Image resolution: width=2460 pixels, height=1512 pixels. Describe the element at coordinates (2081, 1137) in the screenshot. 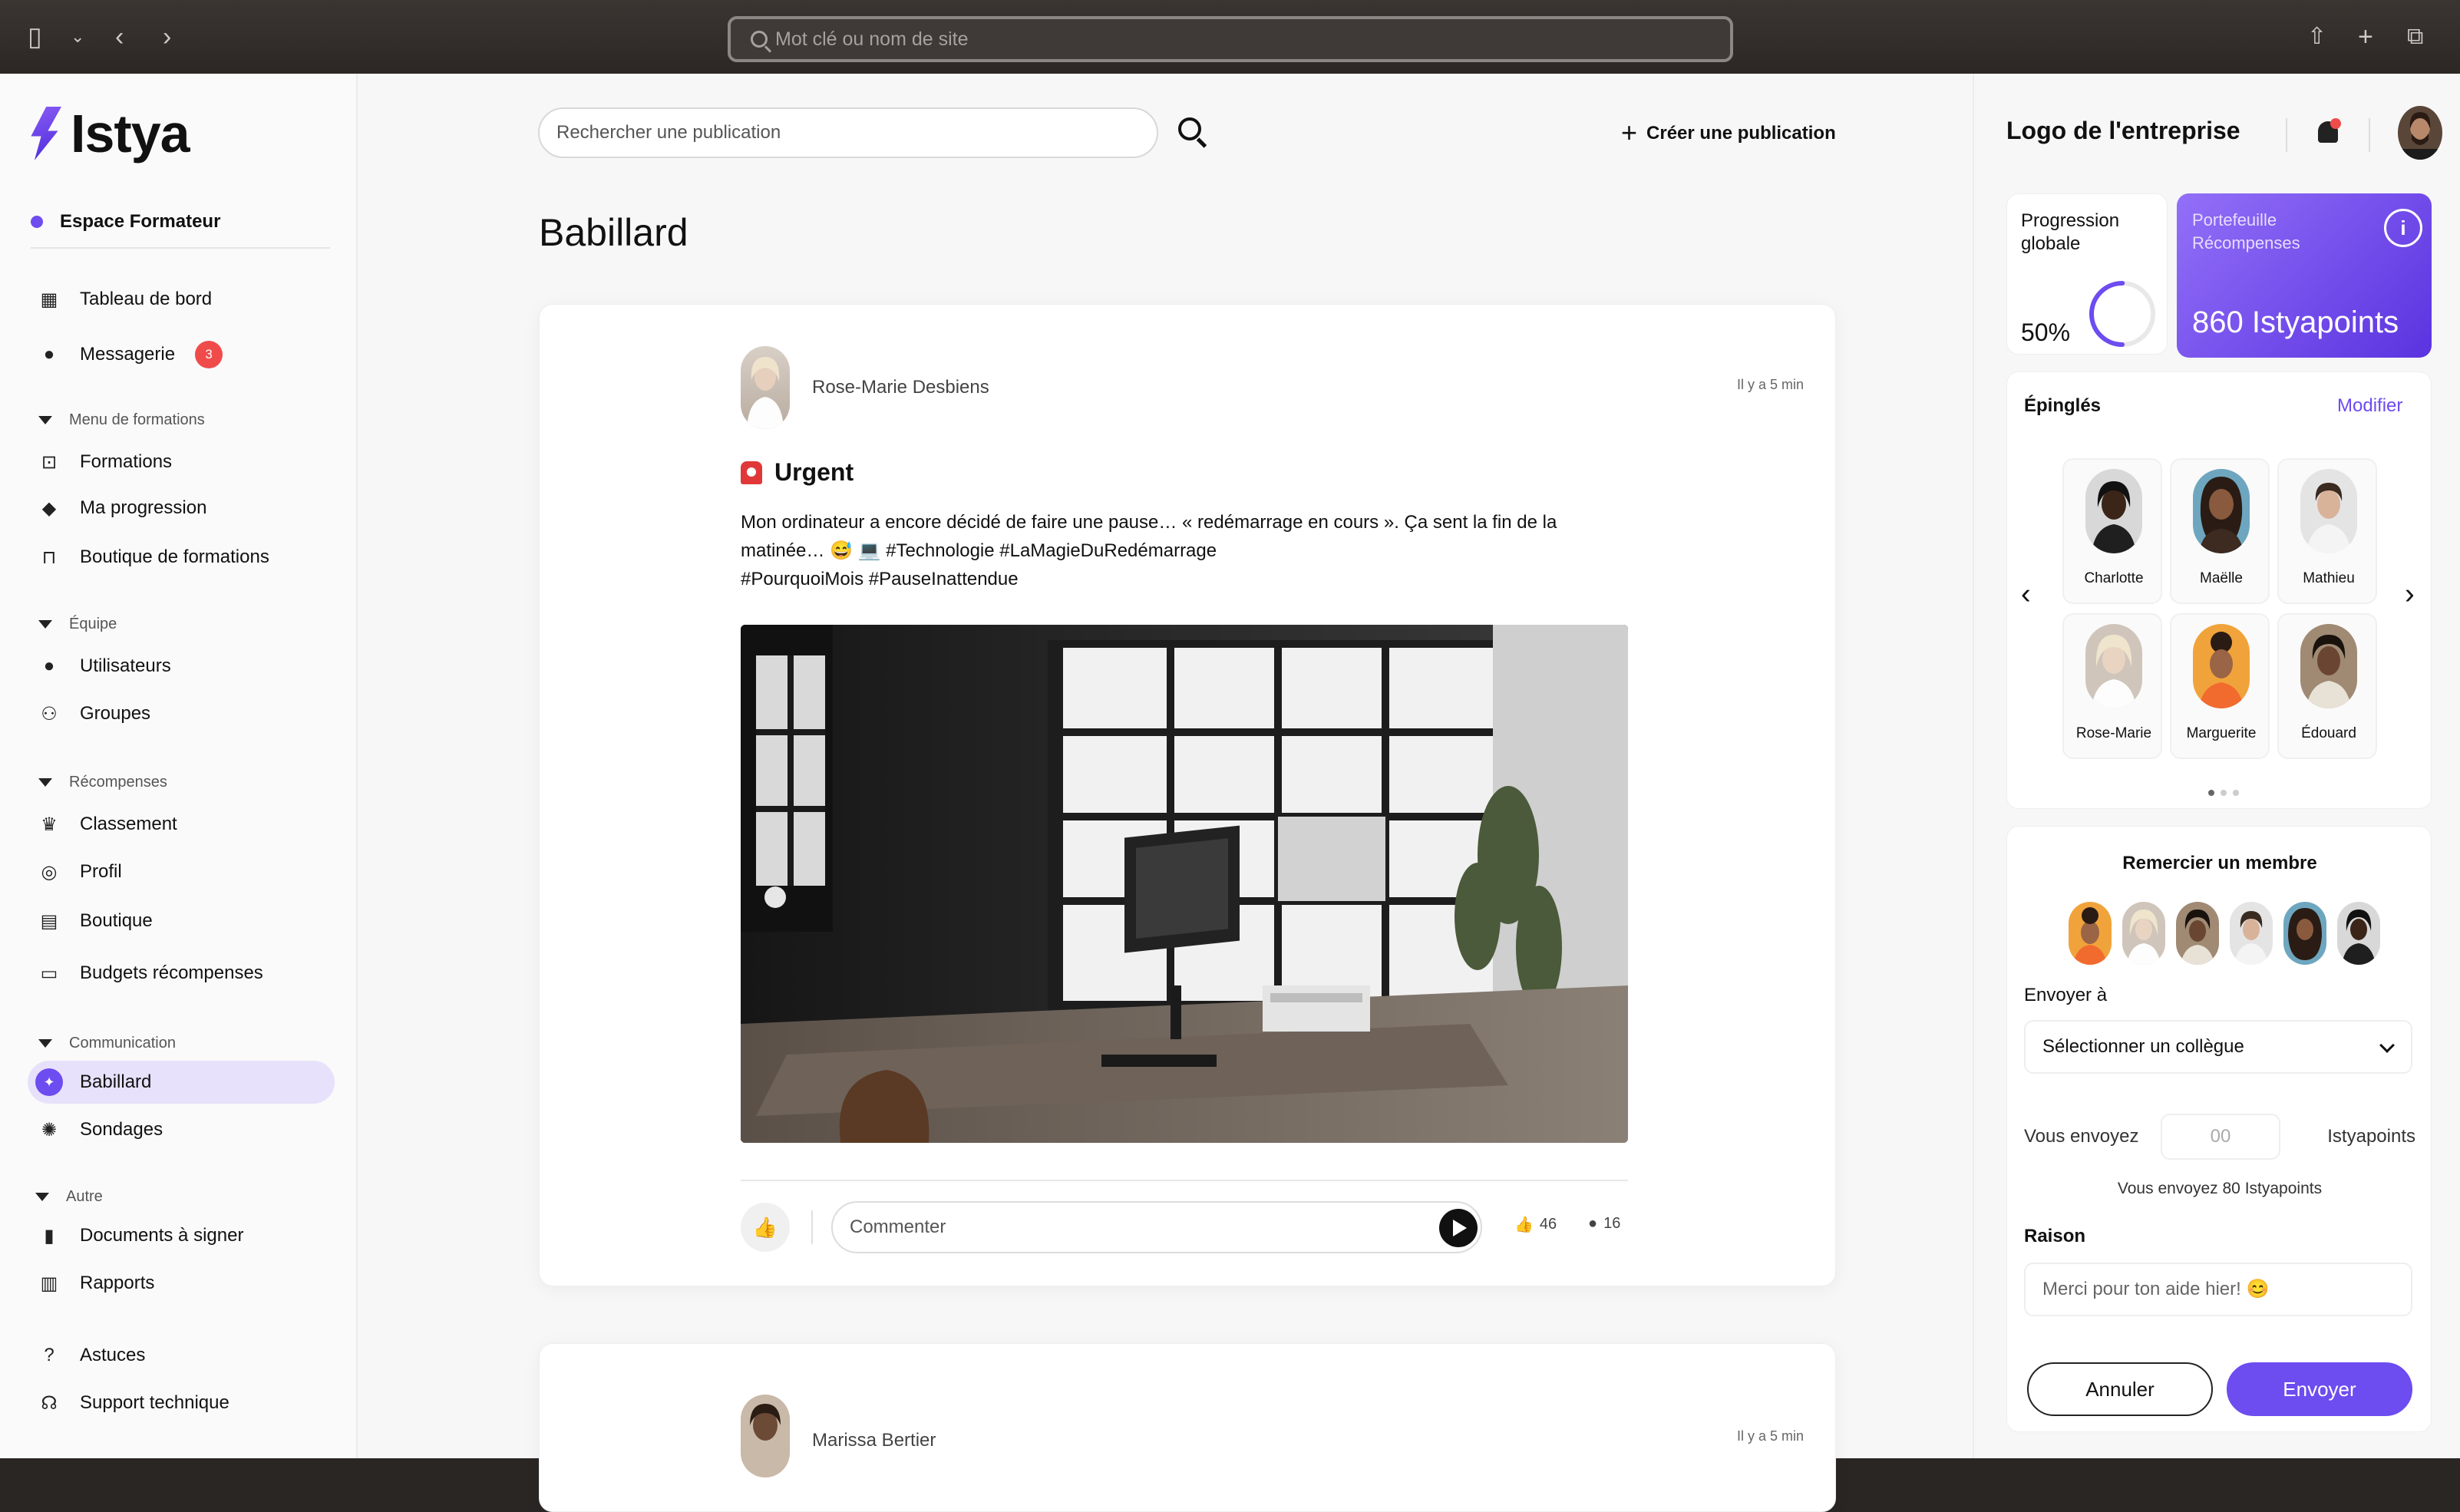

I see `amount-label: Vous envoyez` at that location.